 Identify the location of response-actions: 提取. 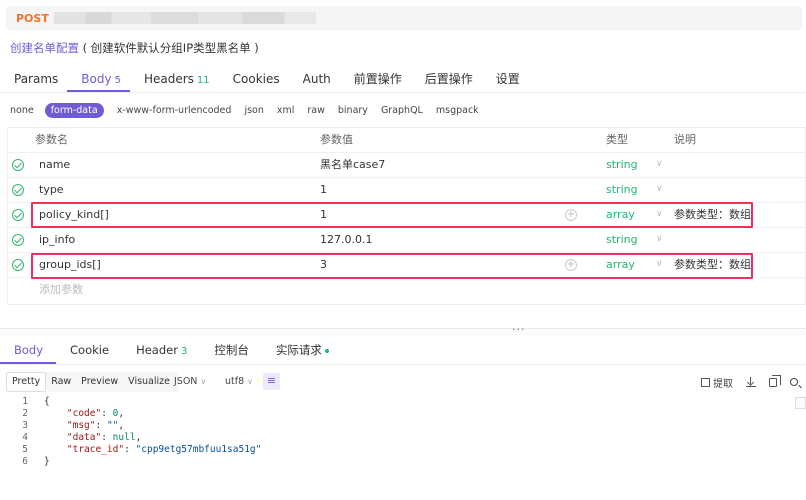
(743, 382).